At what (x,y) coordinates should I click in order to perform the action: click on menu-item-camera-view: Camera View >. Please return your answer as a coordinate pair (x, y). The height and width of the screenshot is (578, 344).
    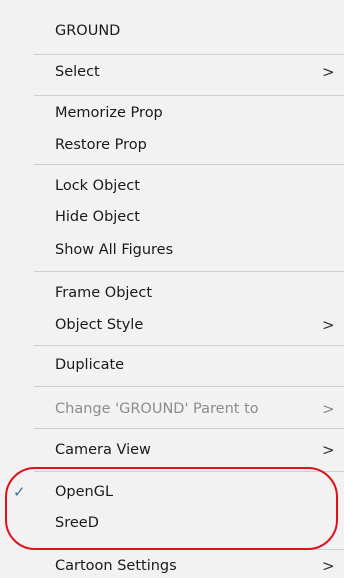
    Looking at the image, I should click on (172, 450).